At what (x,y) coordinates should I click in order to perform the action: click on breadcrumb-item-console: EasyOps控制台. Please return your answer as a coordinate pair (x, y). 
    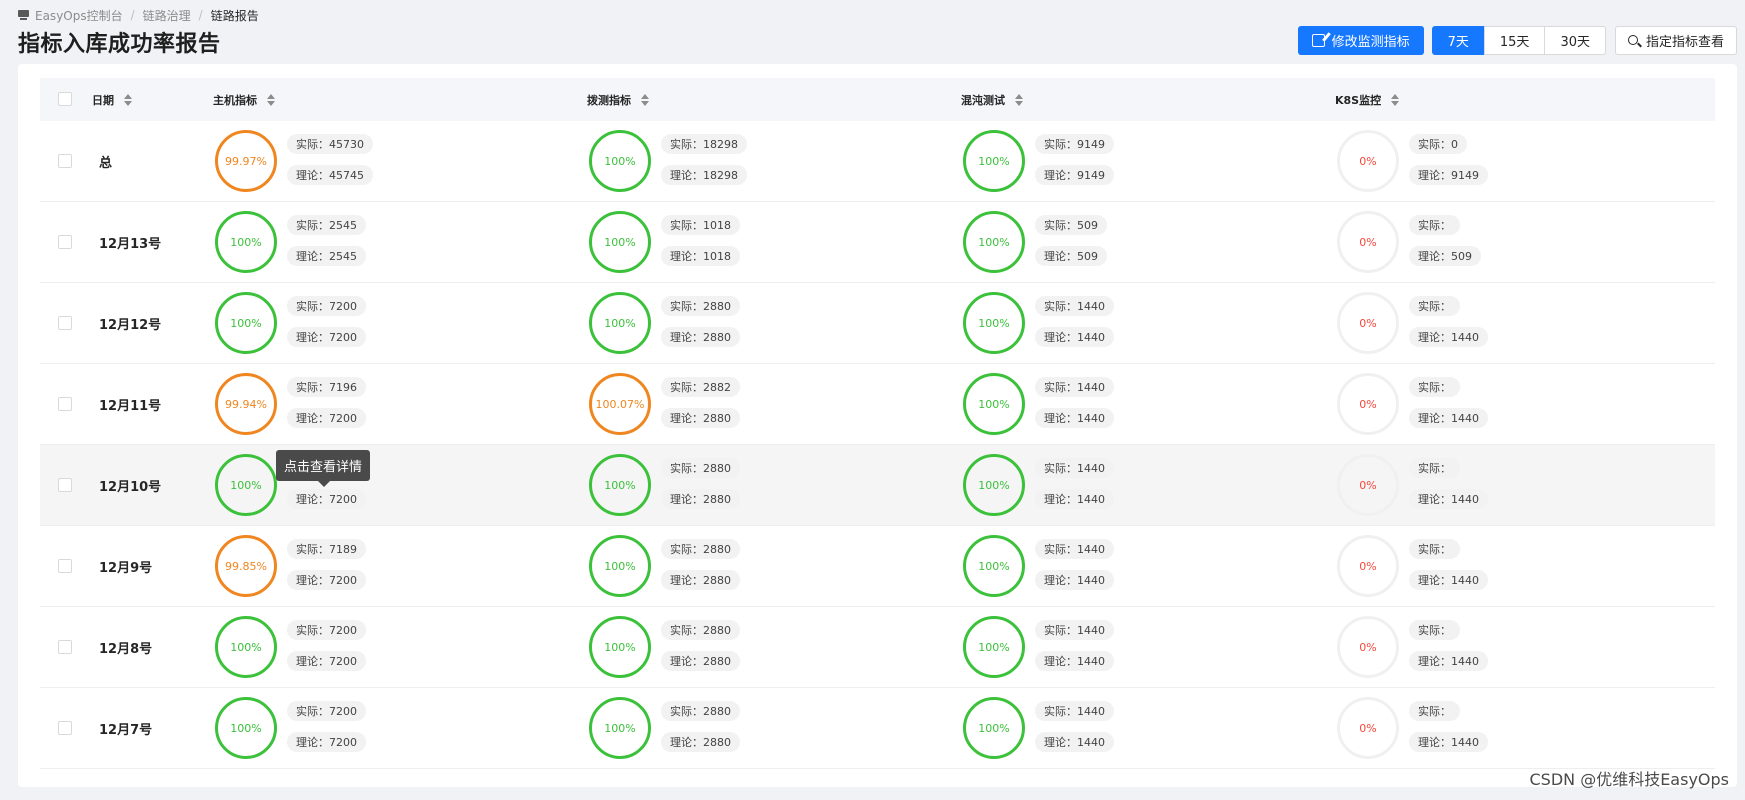
    Looking at the image, I should click on (79, 15).